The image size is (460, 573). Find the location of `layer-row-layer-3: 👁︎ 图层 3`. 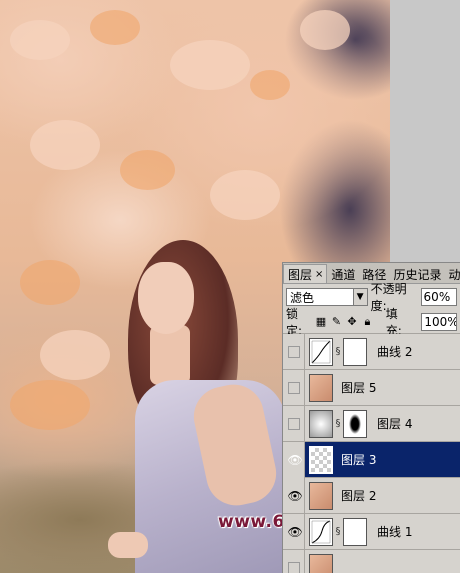

layer-row-layer-3: 👁︎ 图层 3 is located at coordinates (371, 459).